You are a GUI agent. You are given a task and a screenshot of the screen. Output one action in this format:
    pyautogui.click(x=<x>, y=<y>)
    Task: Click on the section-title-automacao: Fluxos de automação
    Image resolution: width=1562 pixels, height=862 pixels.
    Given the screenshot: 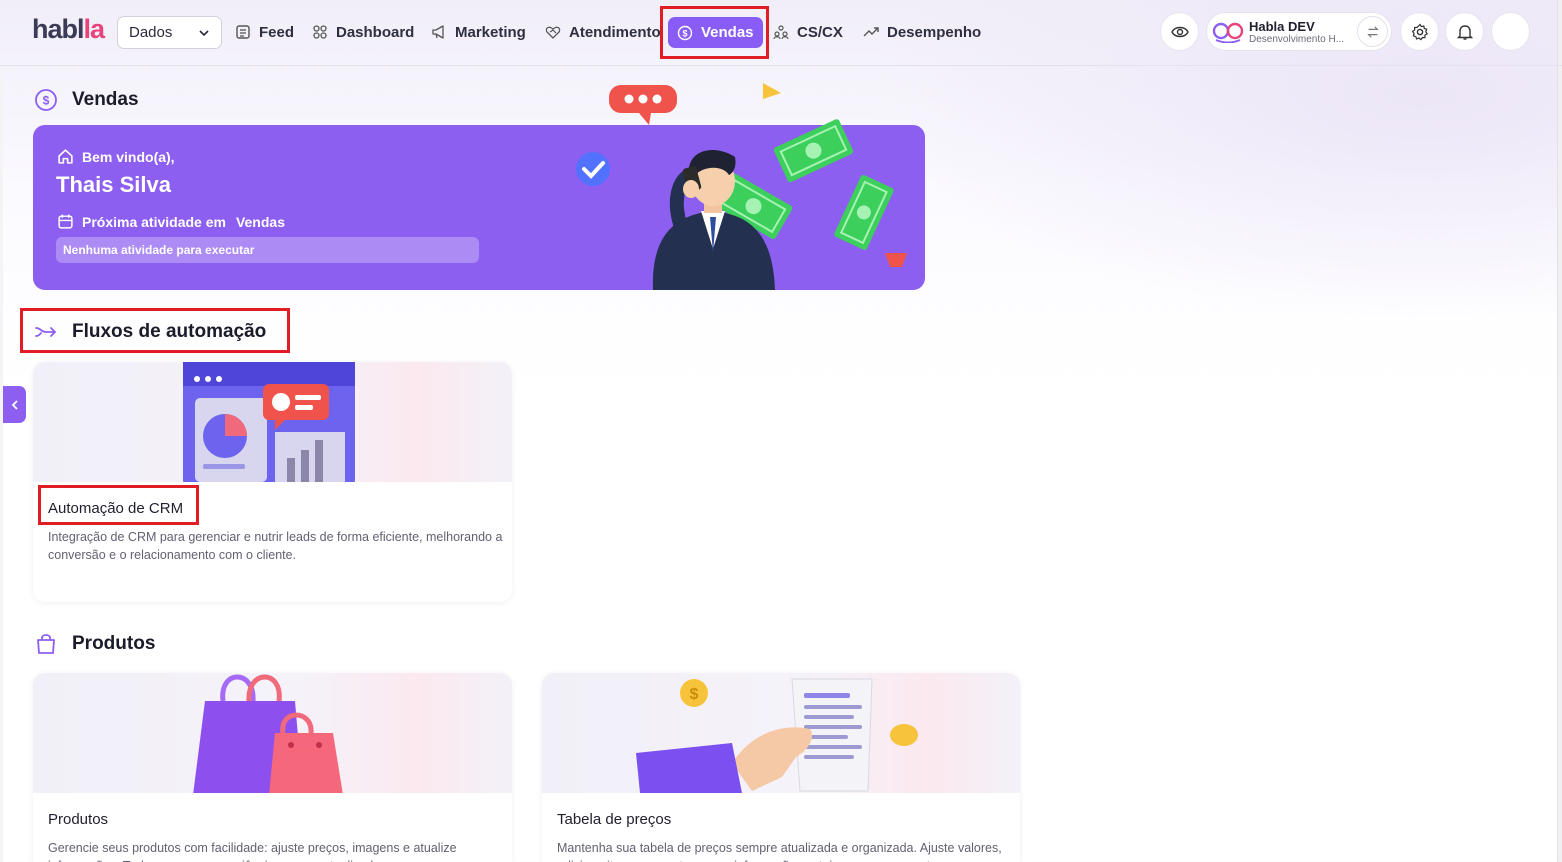 What is the action you would take?
    pyautogui.click(x=150, y=332)
    